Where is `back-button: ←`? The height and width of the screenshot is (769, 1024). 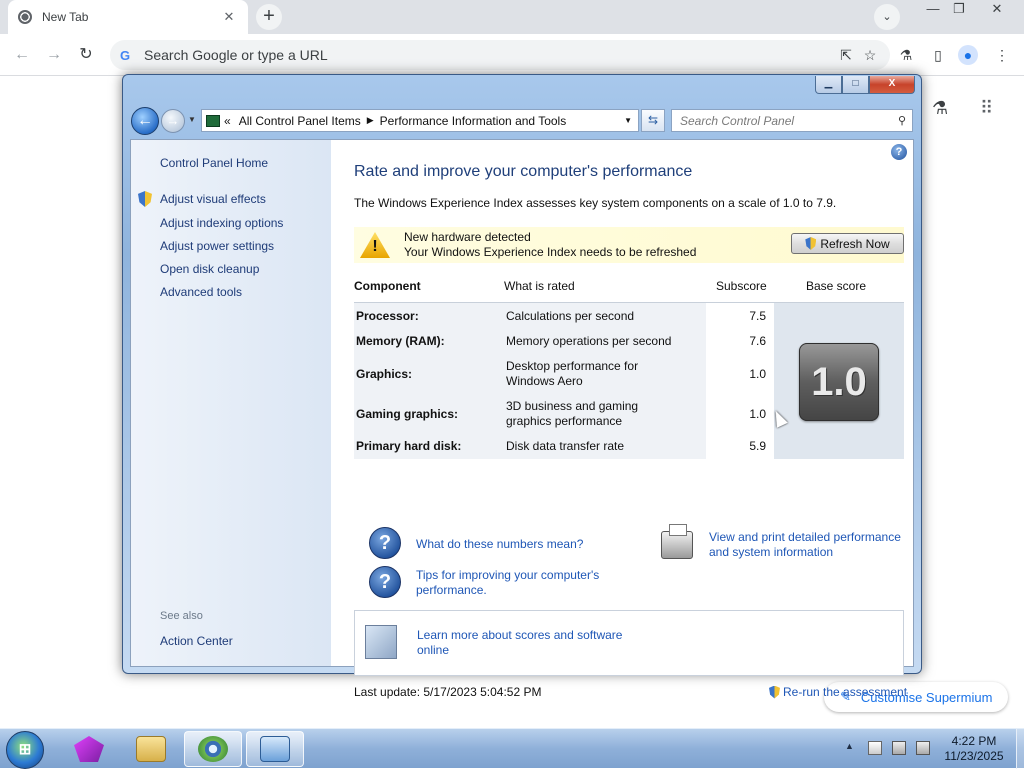 back-button: ← is located at coordinates (145, 121).